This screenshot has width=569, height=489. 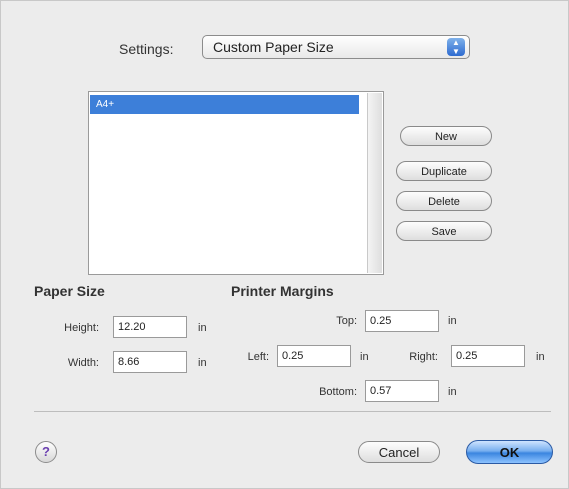 I want to click on delete-button: Delete, so click(x=444, y=201).